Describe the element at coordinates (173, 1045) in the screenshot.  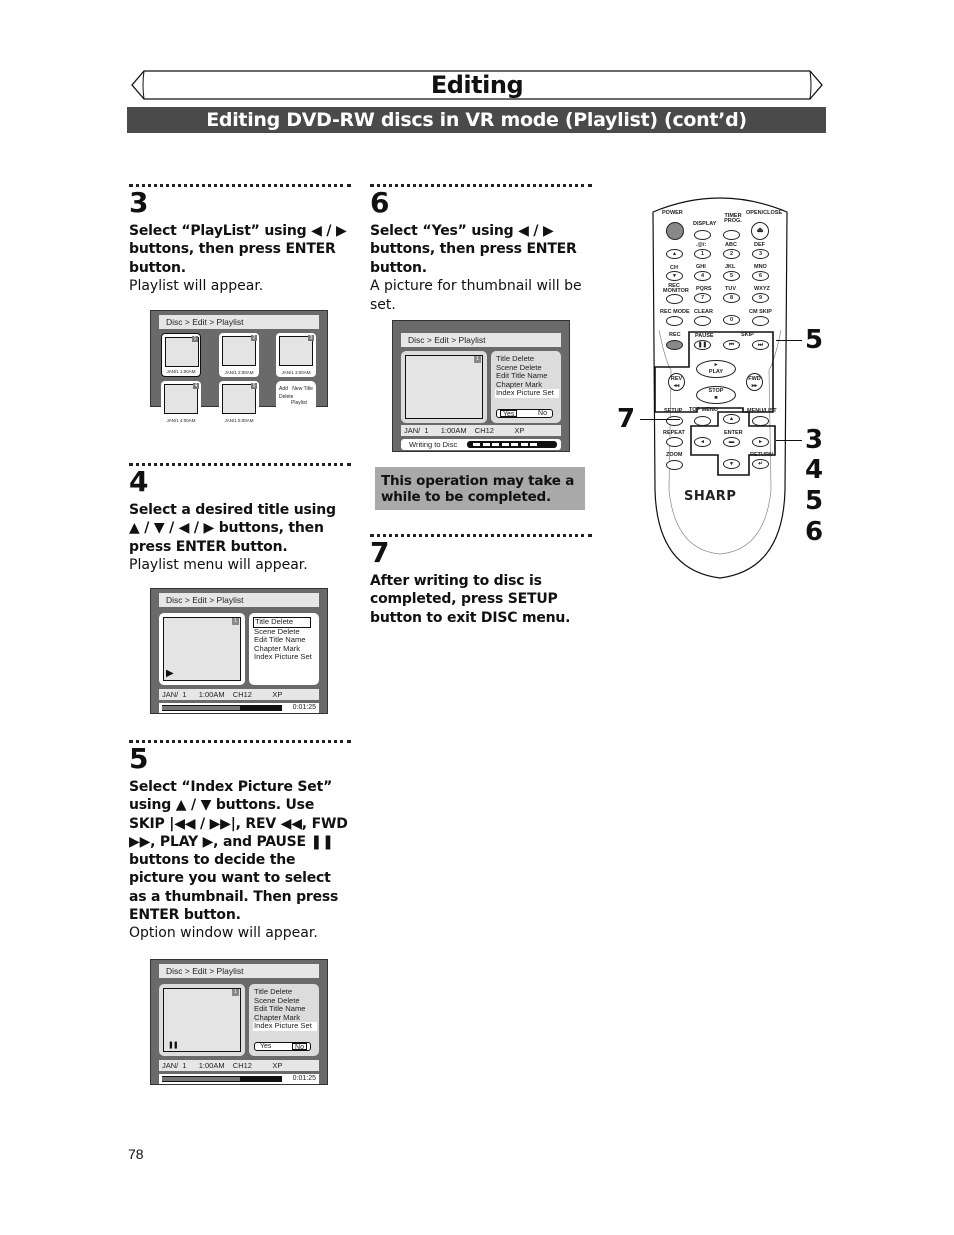
I see `pause-icon: ❚❚` at that location.